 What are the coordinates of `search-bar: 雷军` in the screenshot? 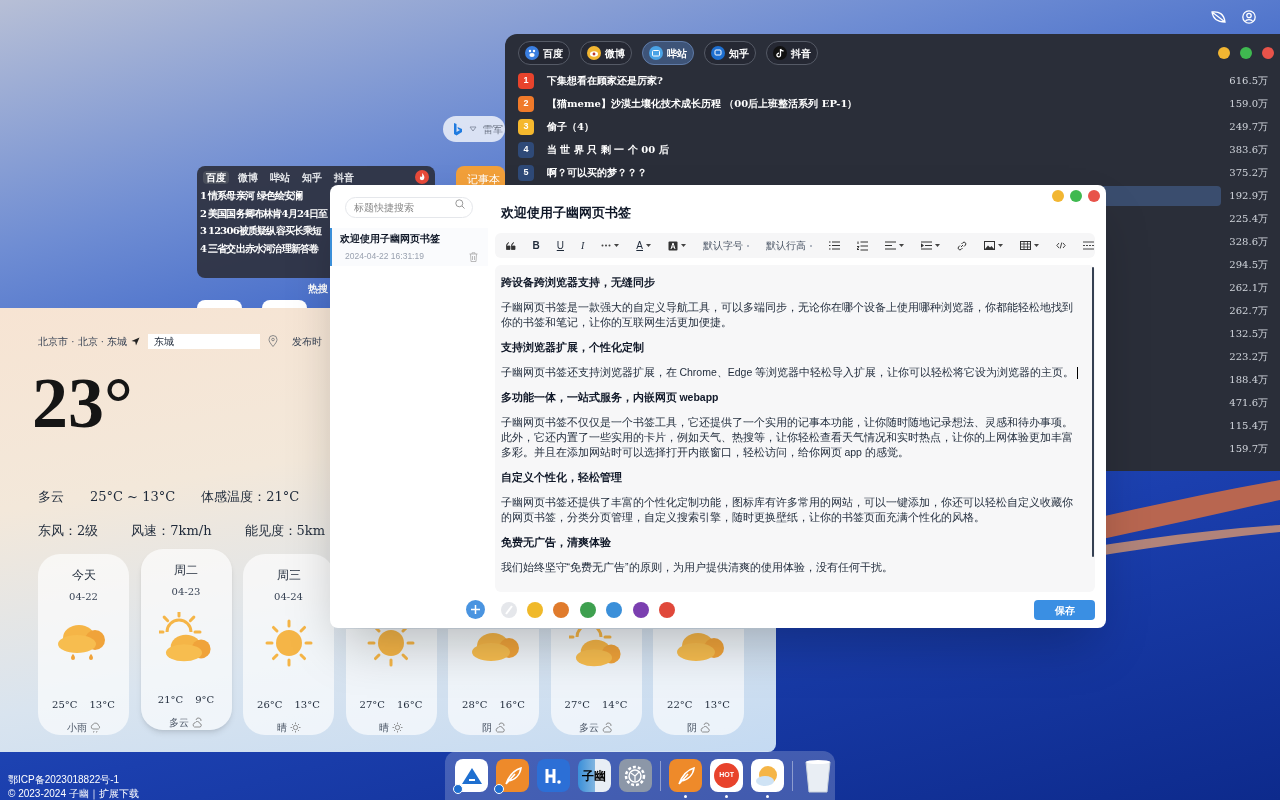 It's located at (474, 129).